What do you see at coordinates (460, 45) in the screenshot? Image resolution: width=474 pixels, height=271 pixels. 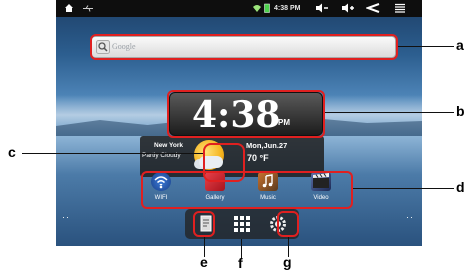 I see `callout-a: a` at bounding box center [460, 45].